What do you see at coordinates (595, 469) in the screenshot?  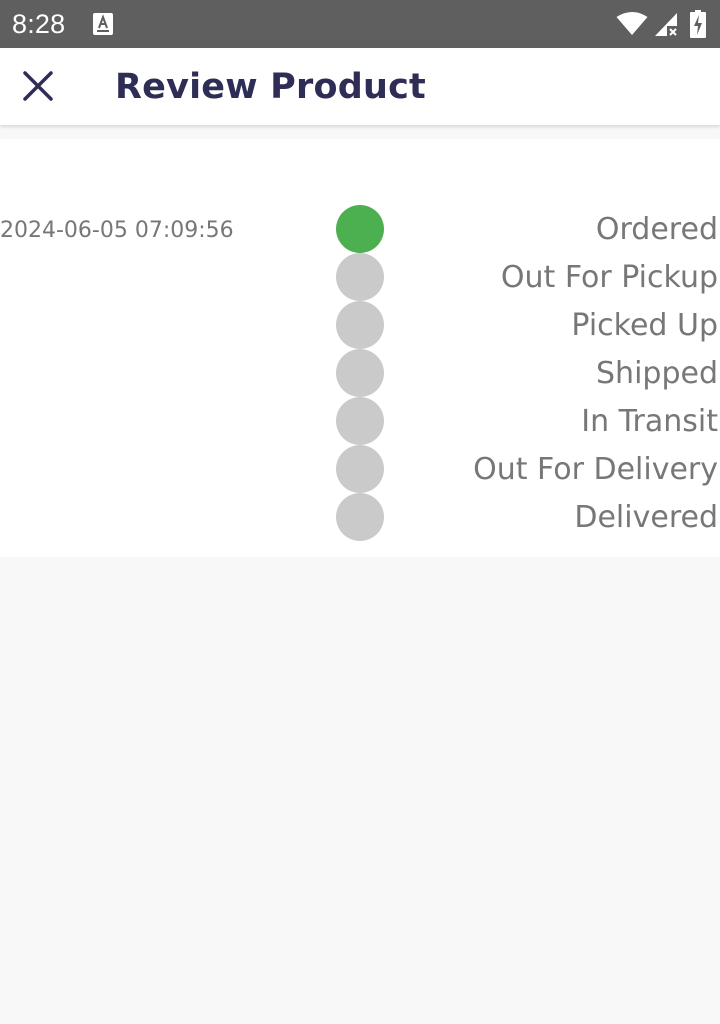 I see `step-label-out-for-delivery: Out For Delivery` at bounding box center [595, 469].